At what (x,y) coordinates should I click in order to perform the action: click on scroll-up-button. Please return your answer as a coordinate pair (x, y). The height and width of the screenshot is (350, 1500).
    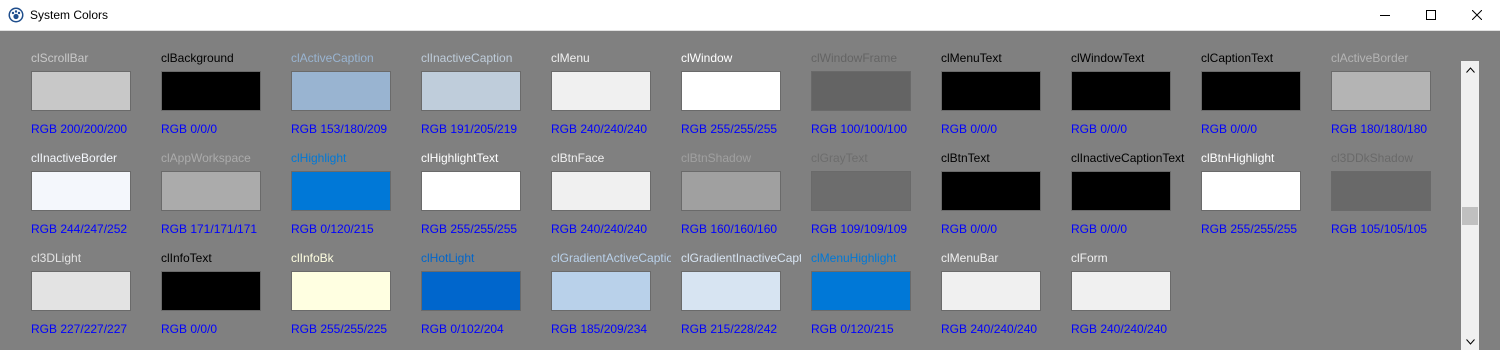
    Looking at the image, I should click on (1470, 69).